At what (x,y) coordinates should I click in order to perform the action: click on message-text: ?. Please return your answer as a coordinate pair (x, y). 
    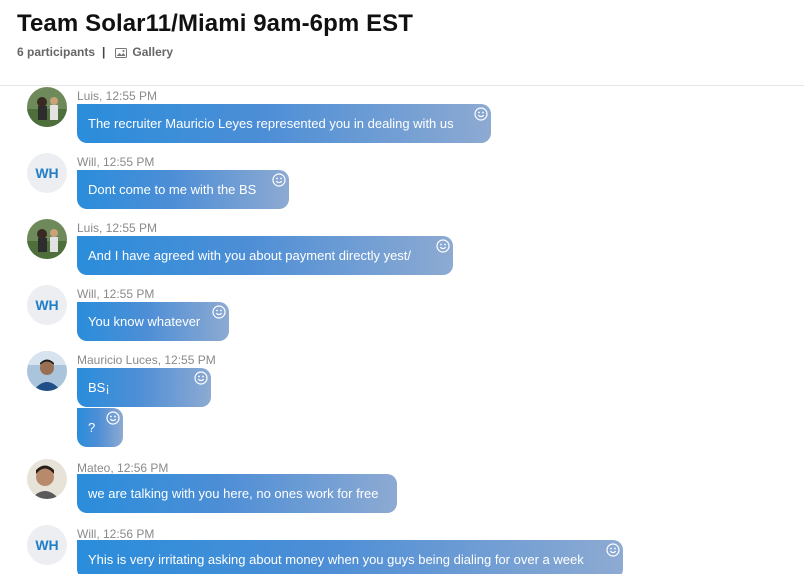
    Looking at the image, I should click on (92, 427).